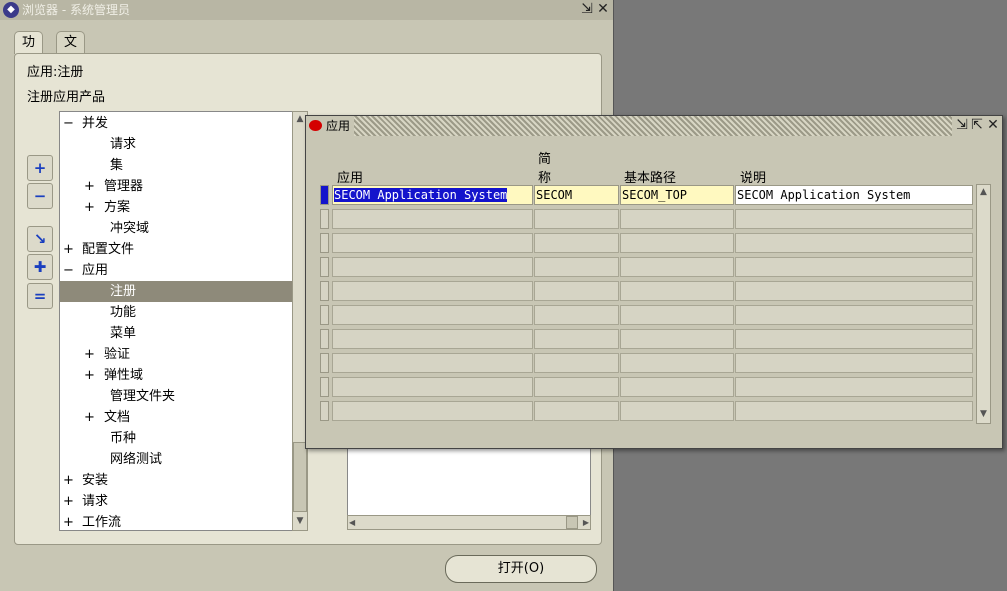 The image size is (1007, 591). I want to click on cell-short-name: SECOM, so click(576, 195).